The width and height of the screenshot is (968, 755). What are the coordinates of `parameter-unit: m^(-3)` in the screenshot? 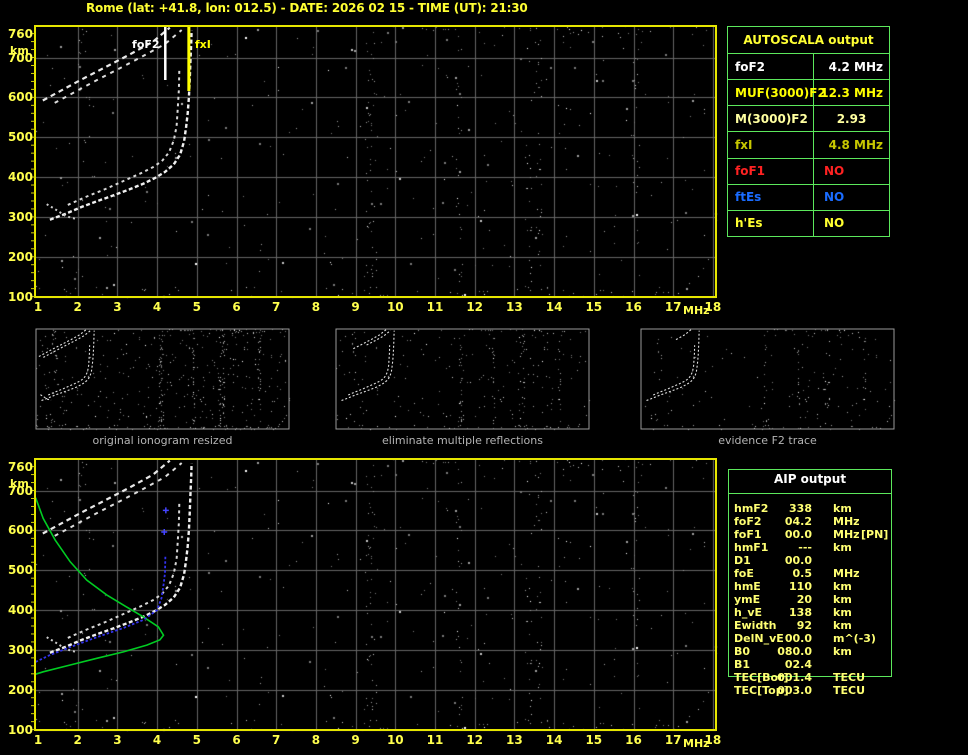 It's located at (854, 638).